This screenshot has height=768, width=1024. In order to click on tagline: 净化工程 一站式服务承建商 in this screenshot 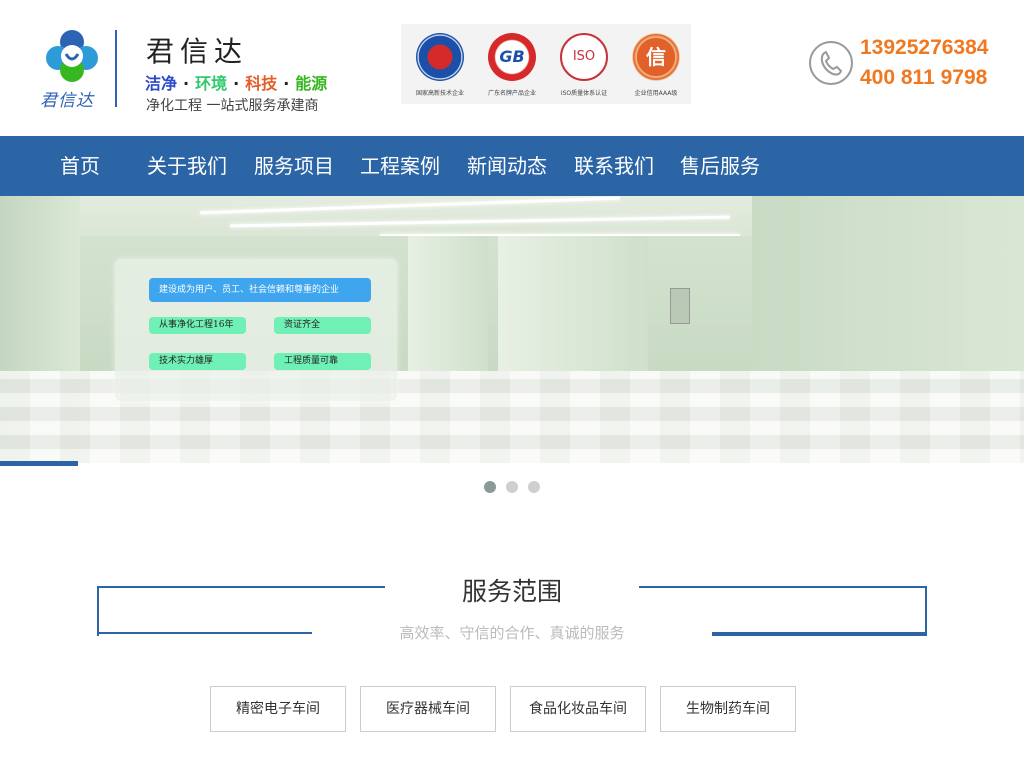, I will do `click(232, 106)`.